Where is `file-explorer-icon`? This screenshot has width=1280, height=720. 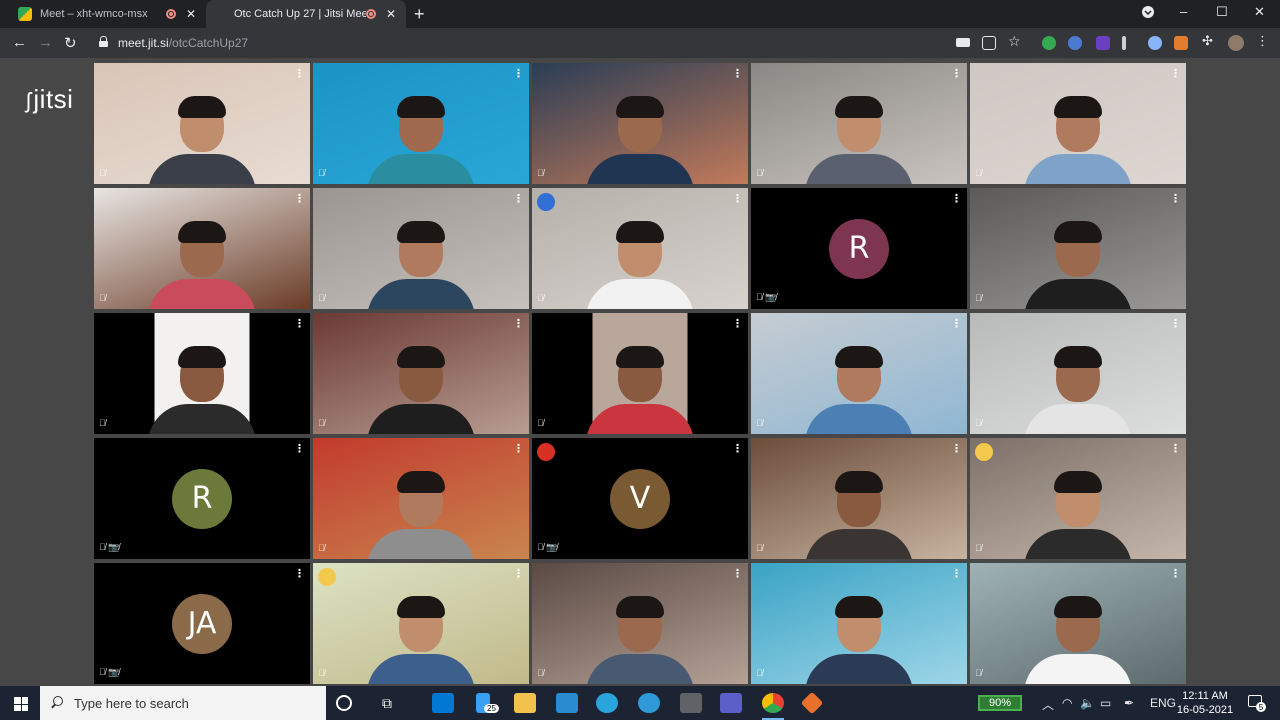 file-explorer-icon is located at coordinates (525, 703).